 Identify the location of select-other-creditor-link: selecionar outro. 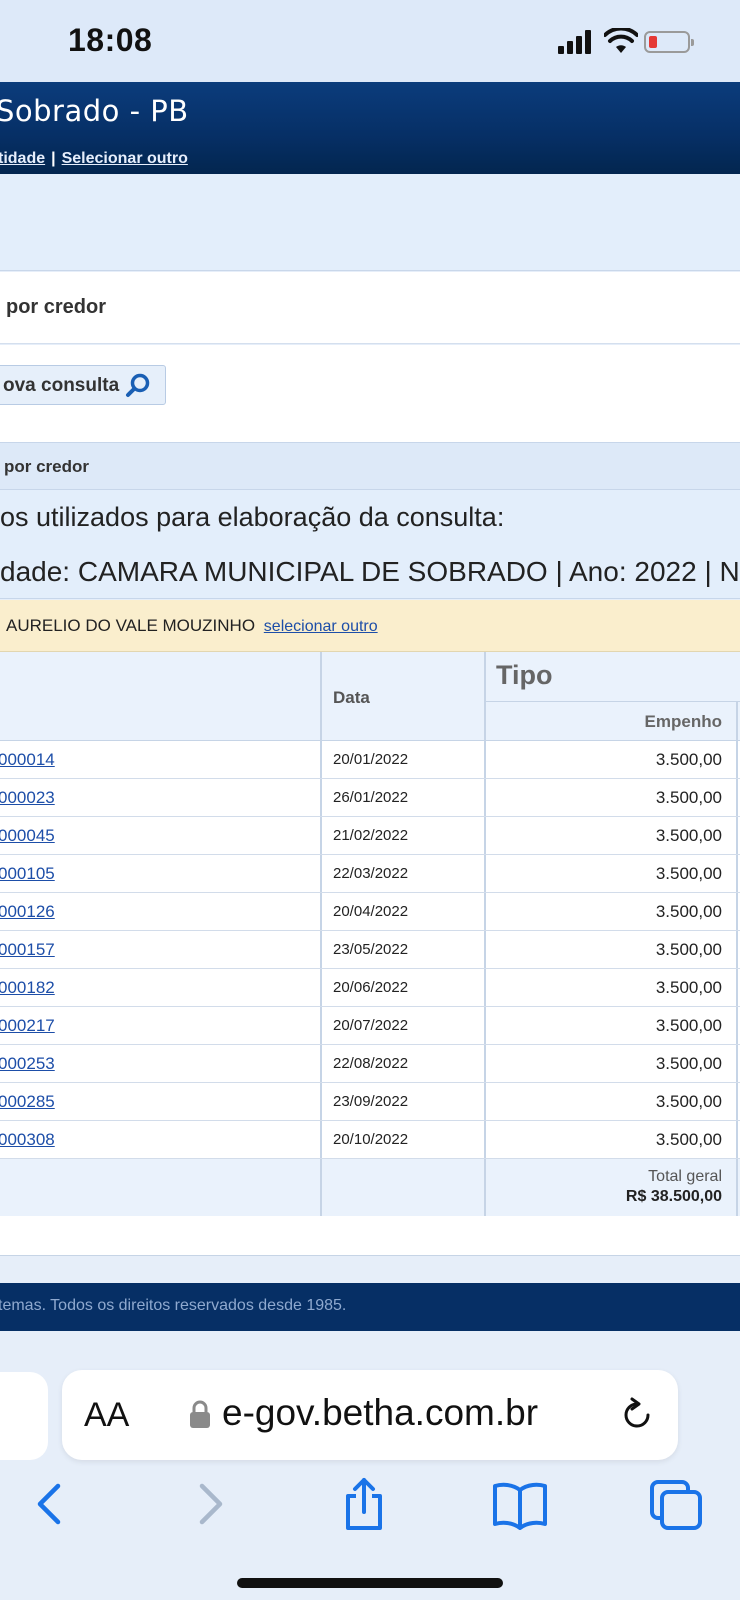
(321, 626).